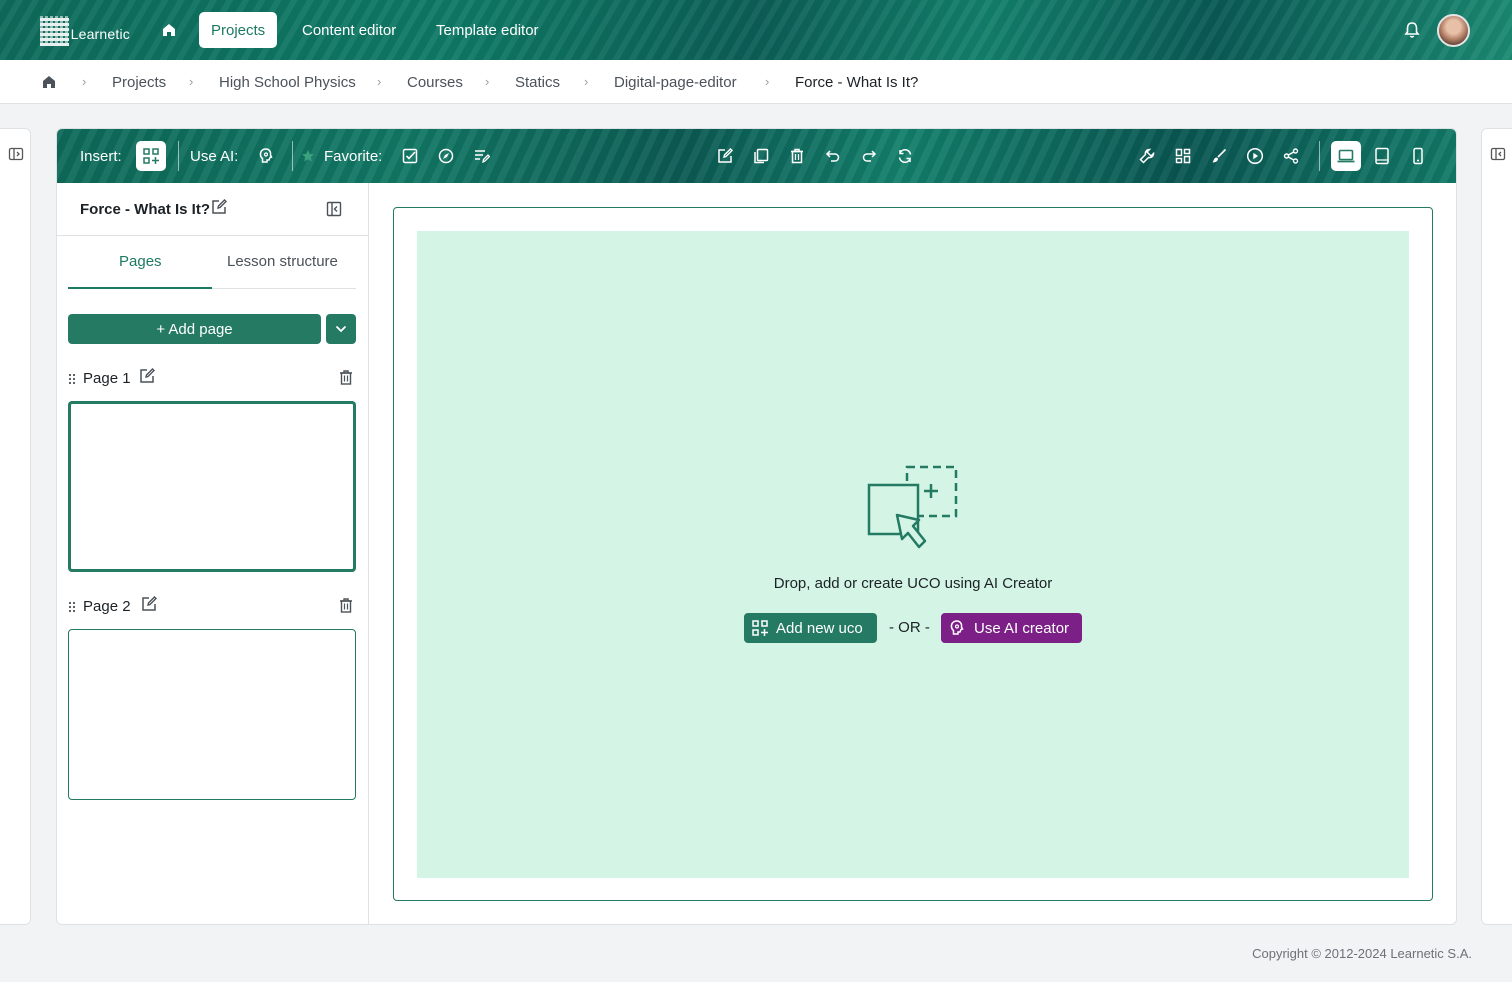  Describe the element at coordinates (482, 156) in the screenshot. I see `text-edit-icon` at that location.